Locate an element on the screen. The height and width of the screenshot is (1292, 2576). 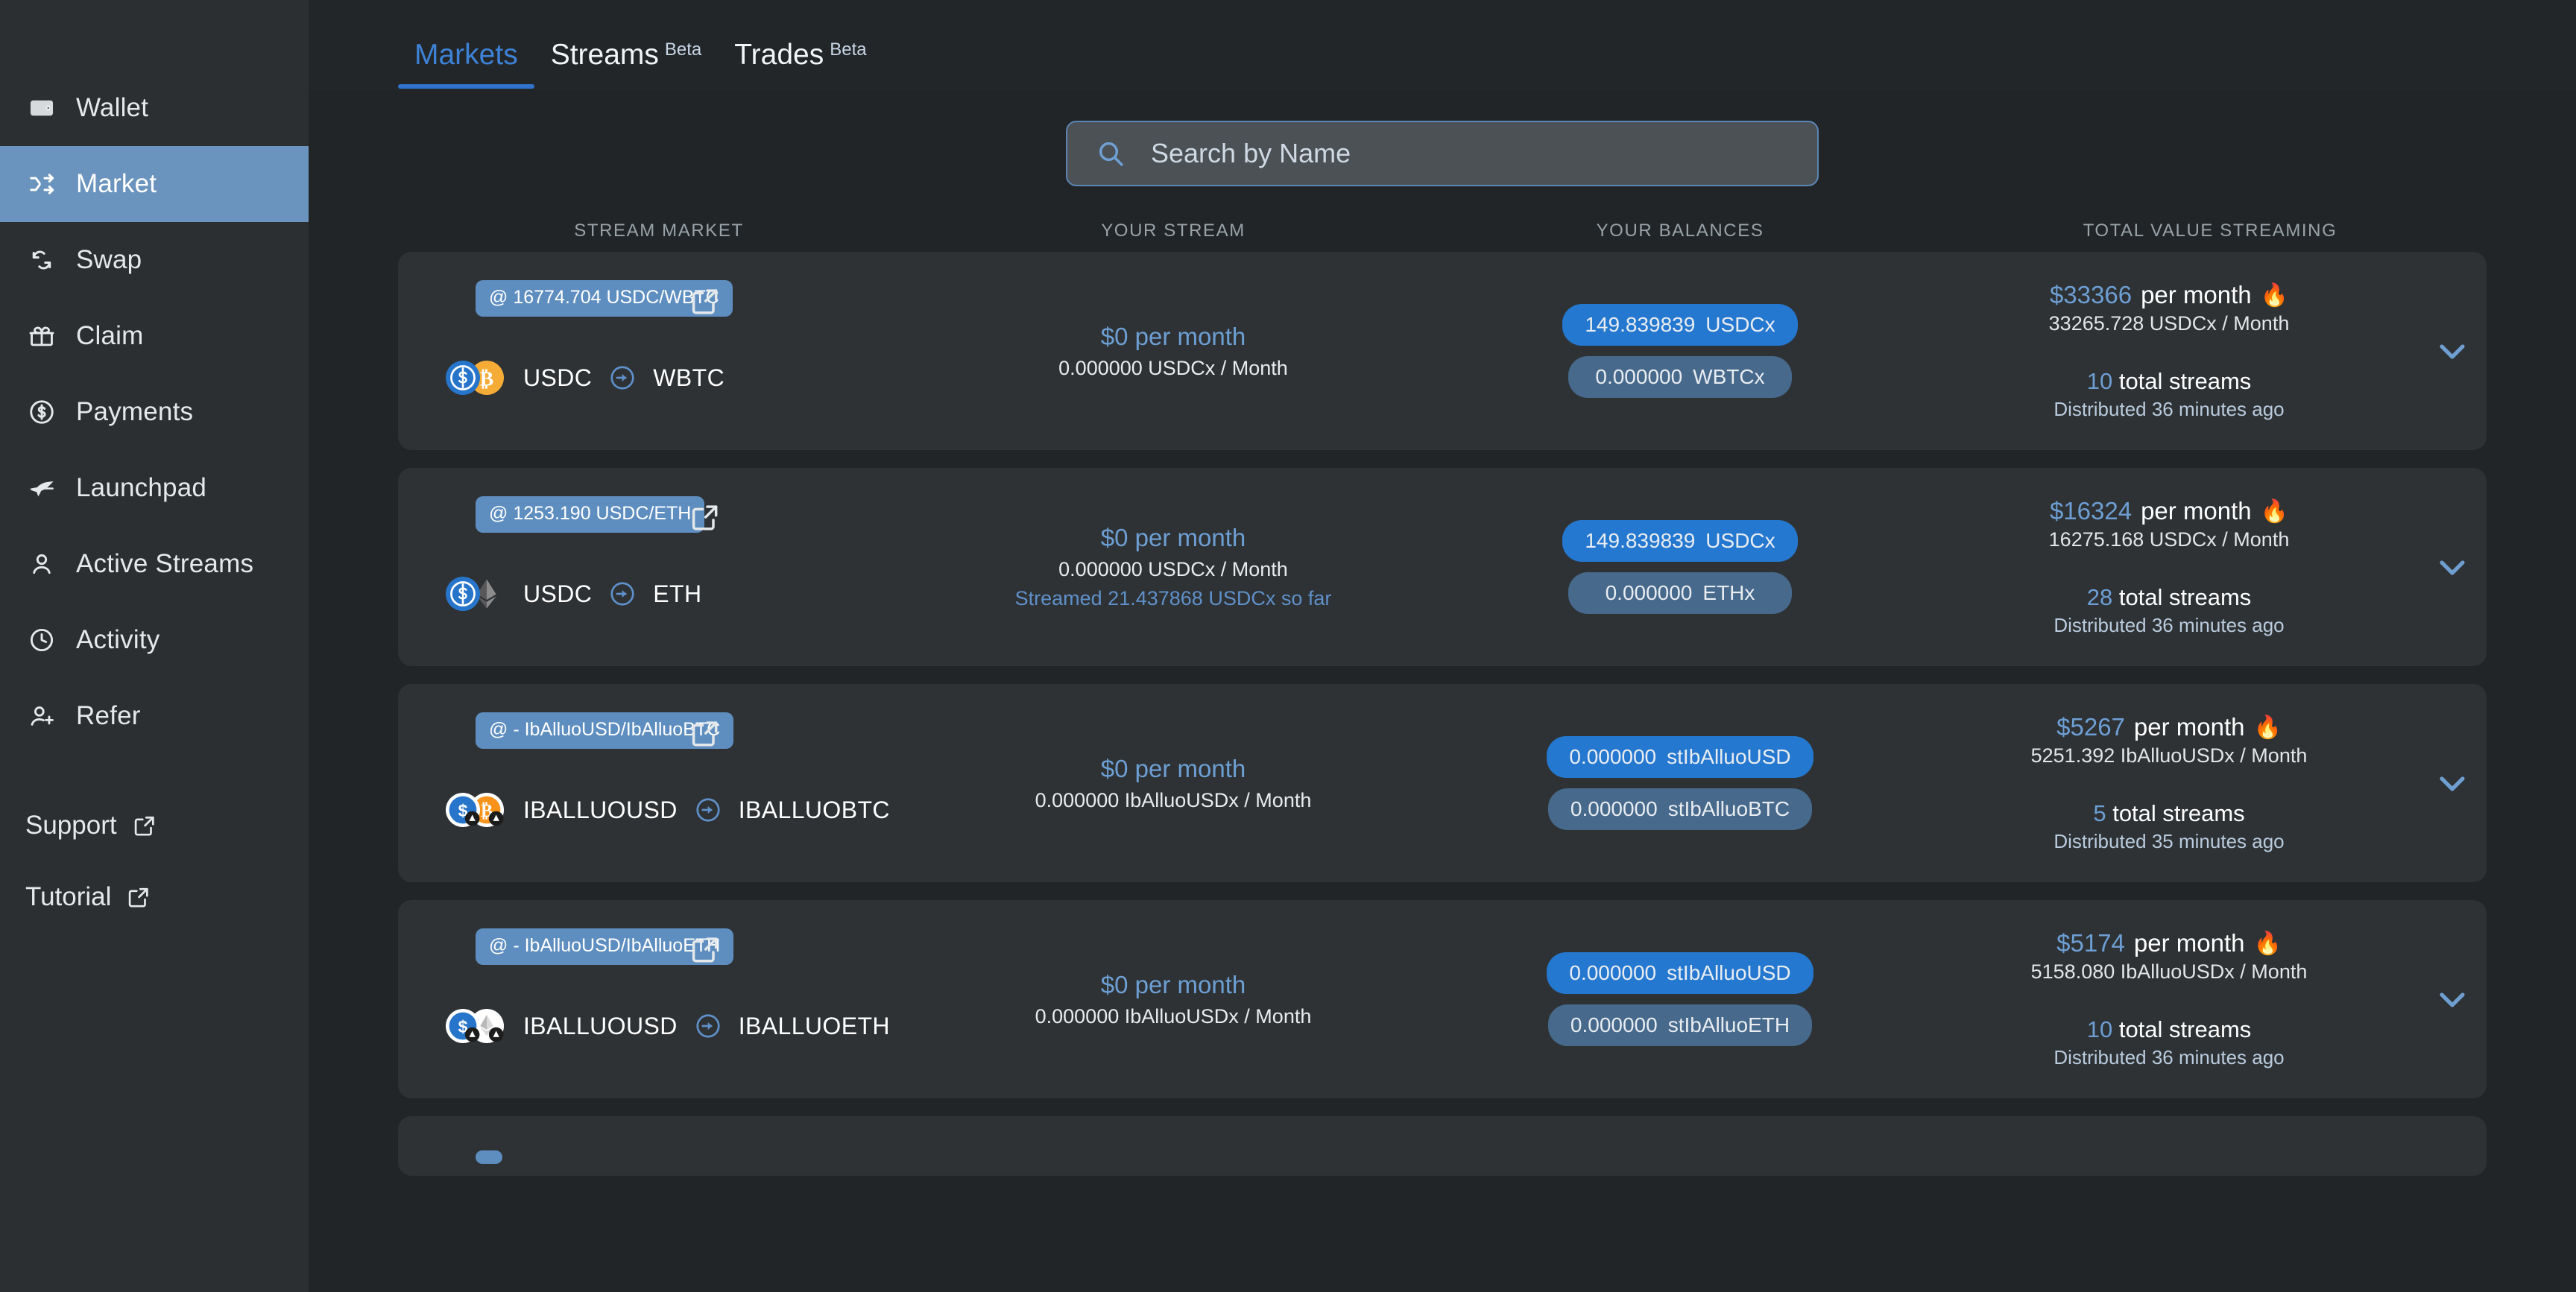
tab-markets: Markets is located at coordinates (466, 64).